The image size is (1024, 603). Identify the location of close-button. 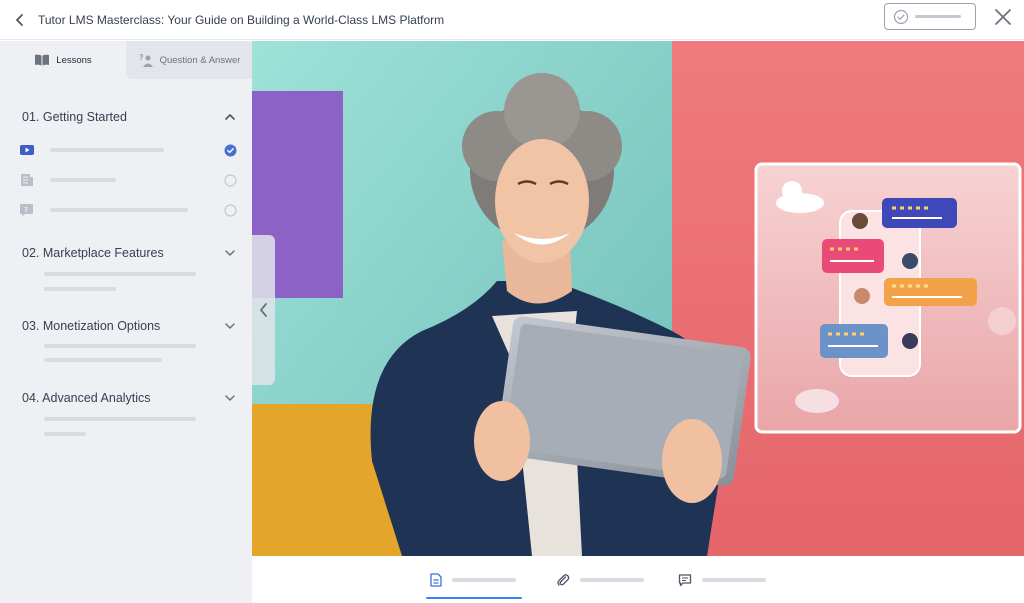
(1003, 17).